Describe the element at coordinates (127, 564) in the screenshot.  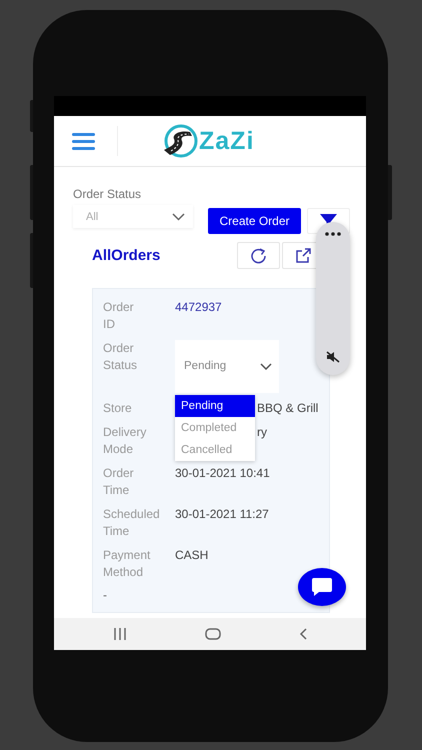
I see `field-label: Payment Method` at that location.